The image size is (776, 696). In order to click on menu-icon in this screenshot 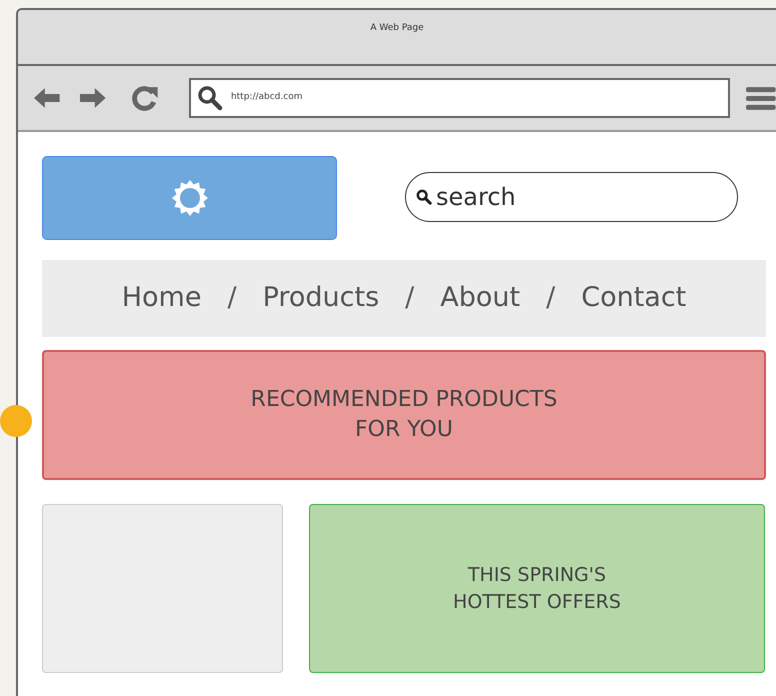, I will do `click(761, 98)`.